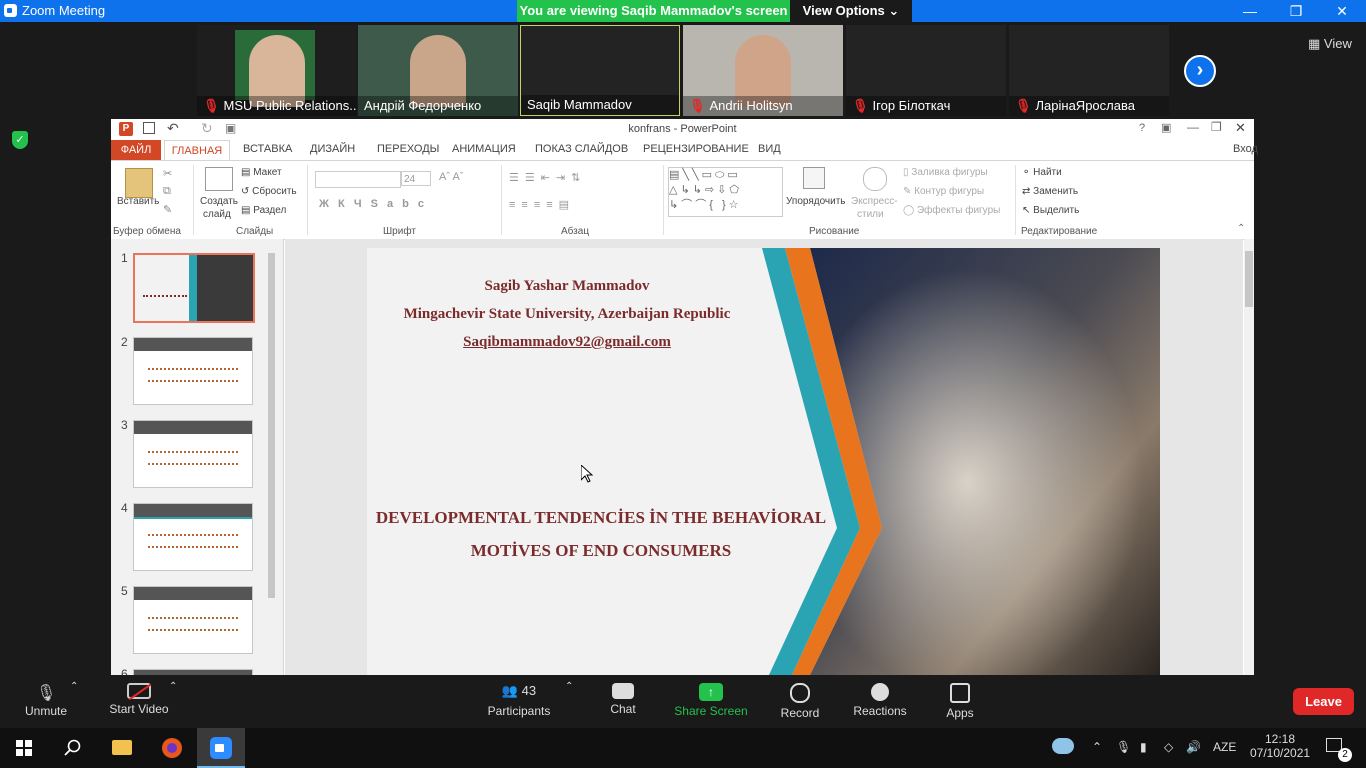 This screenshot has width=1366, height=768. Describe the element at coordinates (1193, 747) in the screenshot. I see `volume-icon: 🔊` at that location.